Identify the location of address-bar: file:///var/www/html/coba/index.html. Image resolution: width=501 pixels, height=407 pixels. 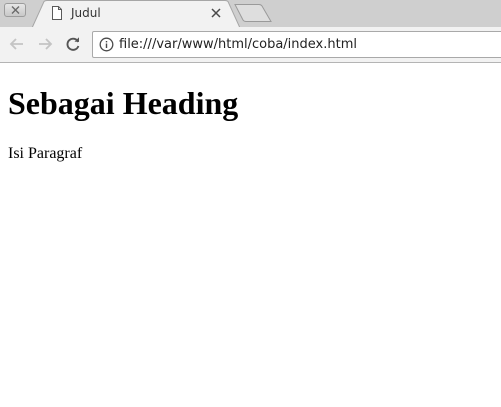
(296, 44).